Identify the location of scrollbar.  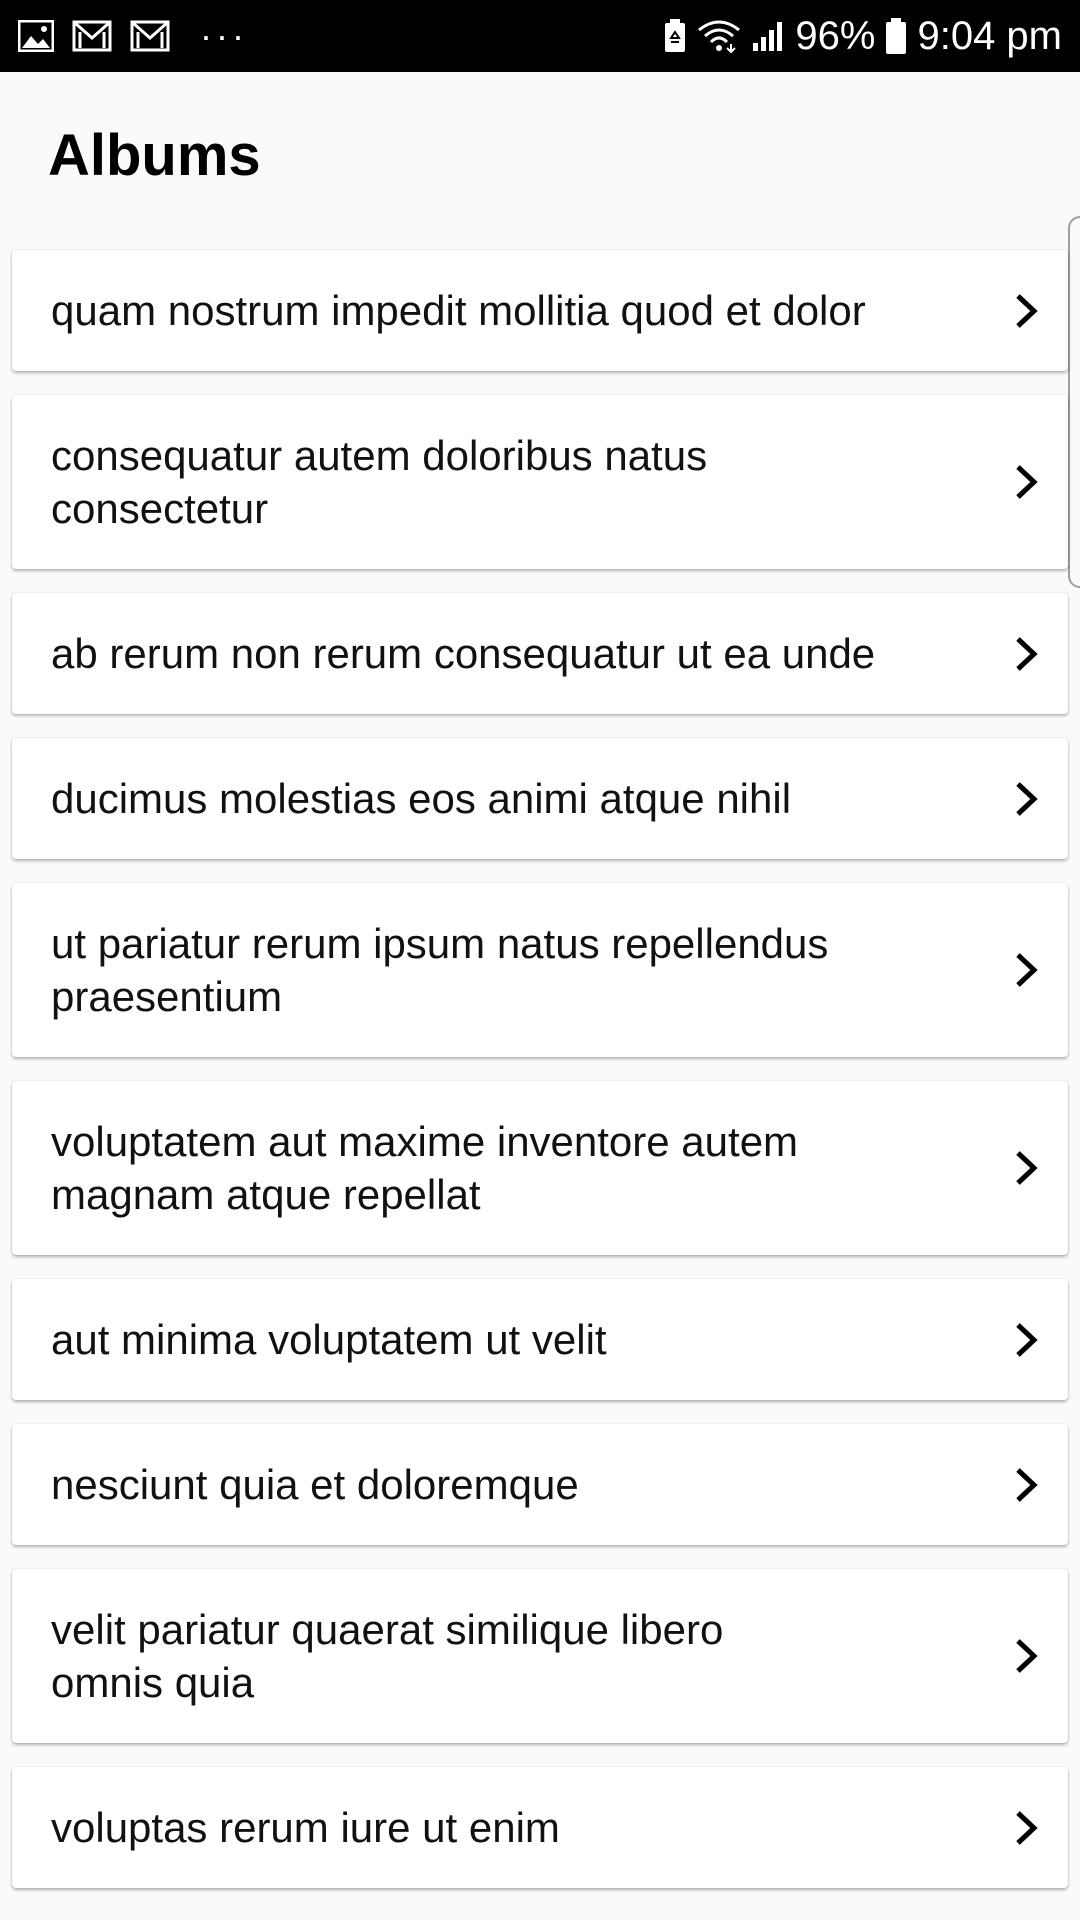
(1074, 402).